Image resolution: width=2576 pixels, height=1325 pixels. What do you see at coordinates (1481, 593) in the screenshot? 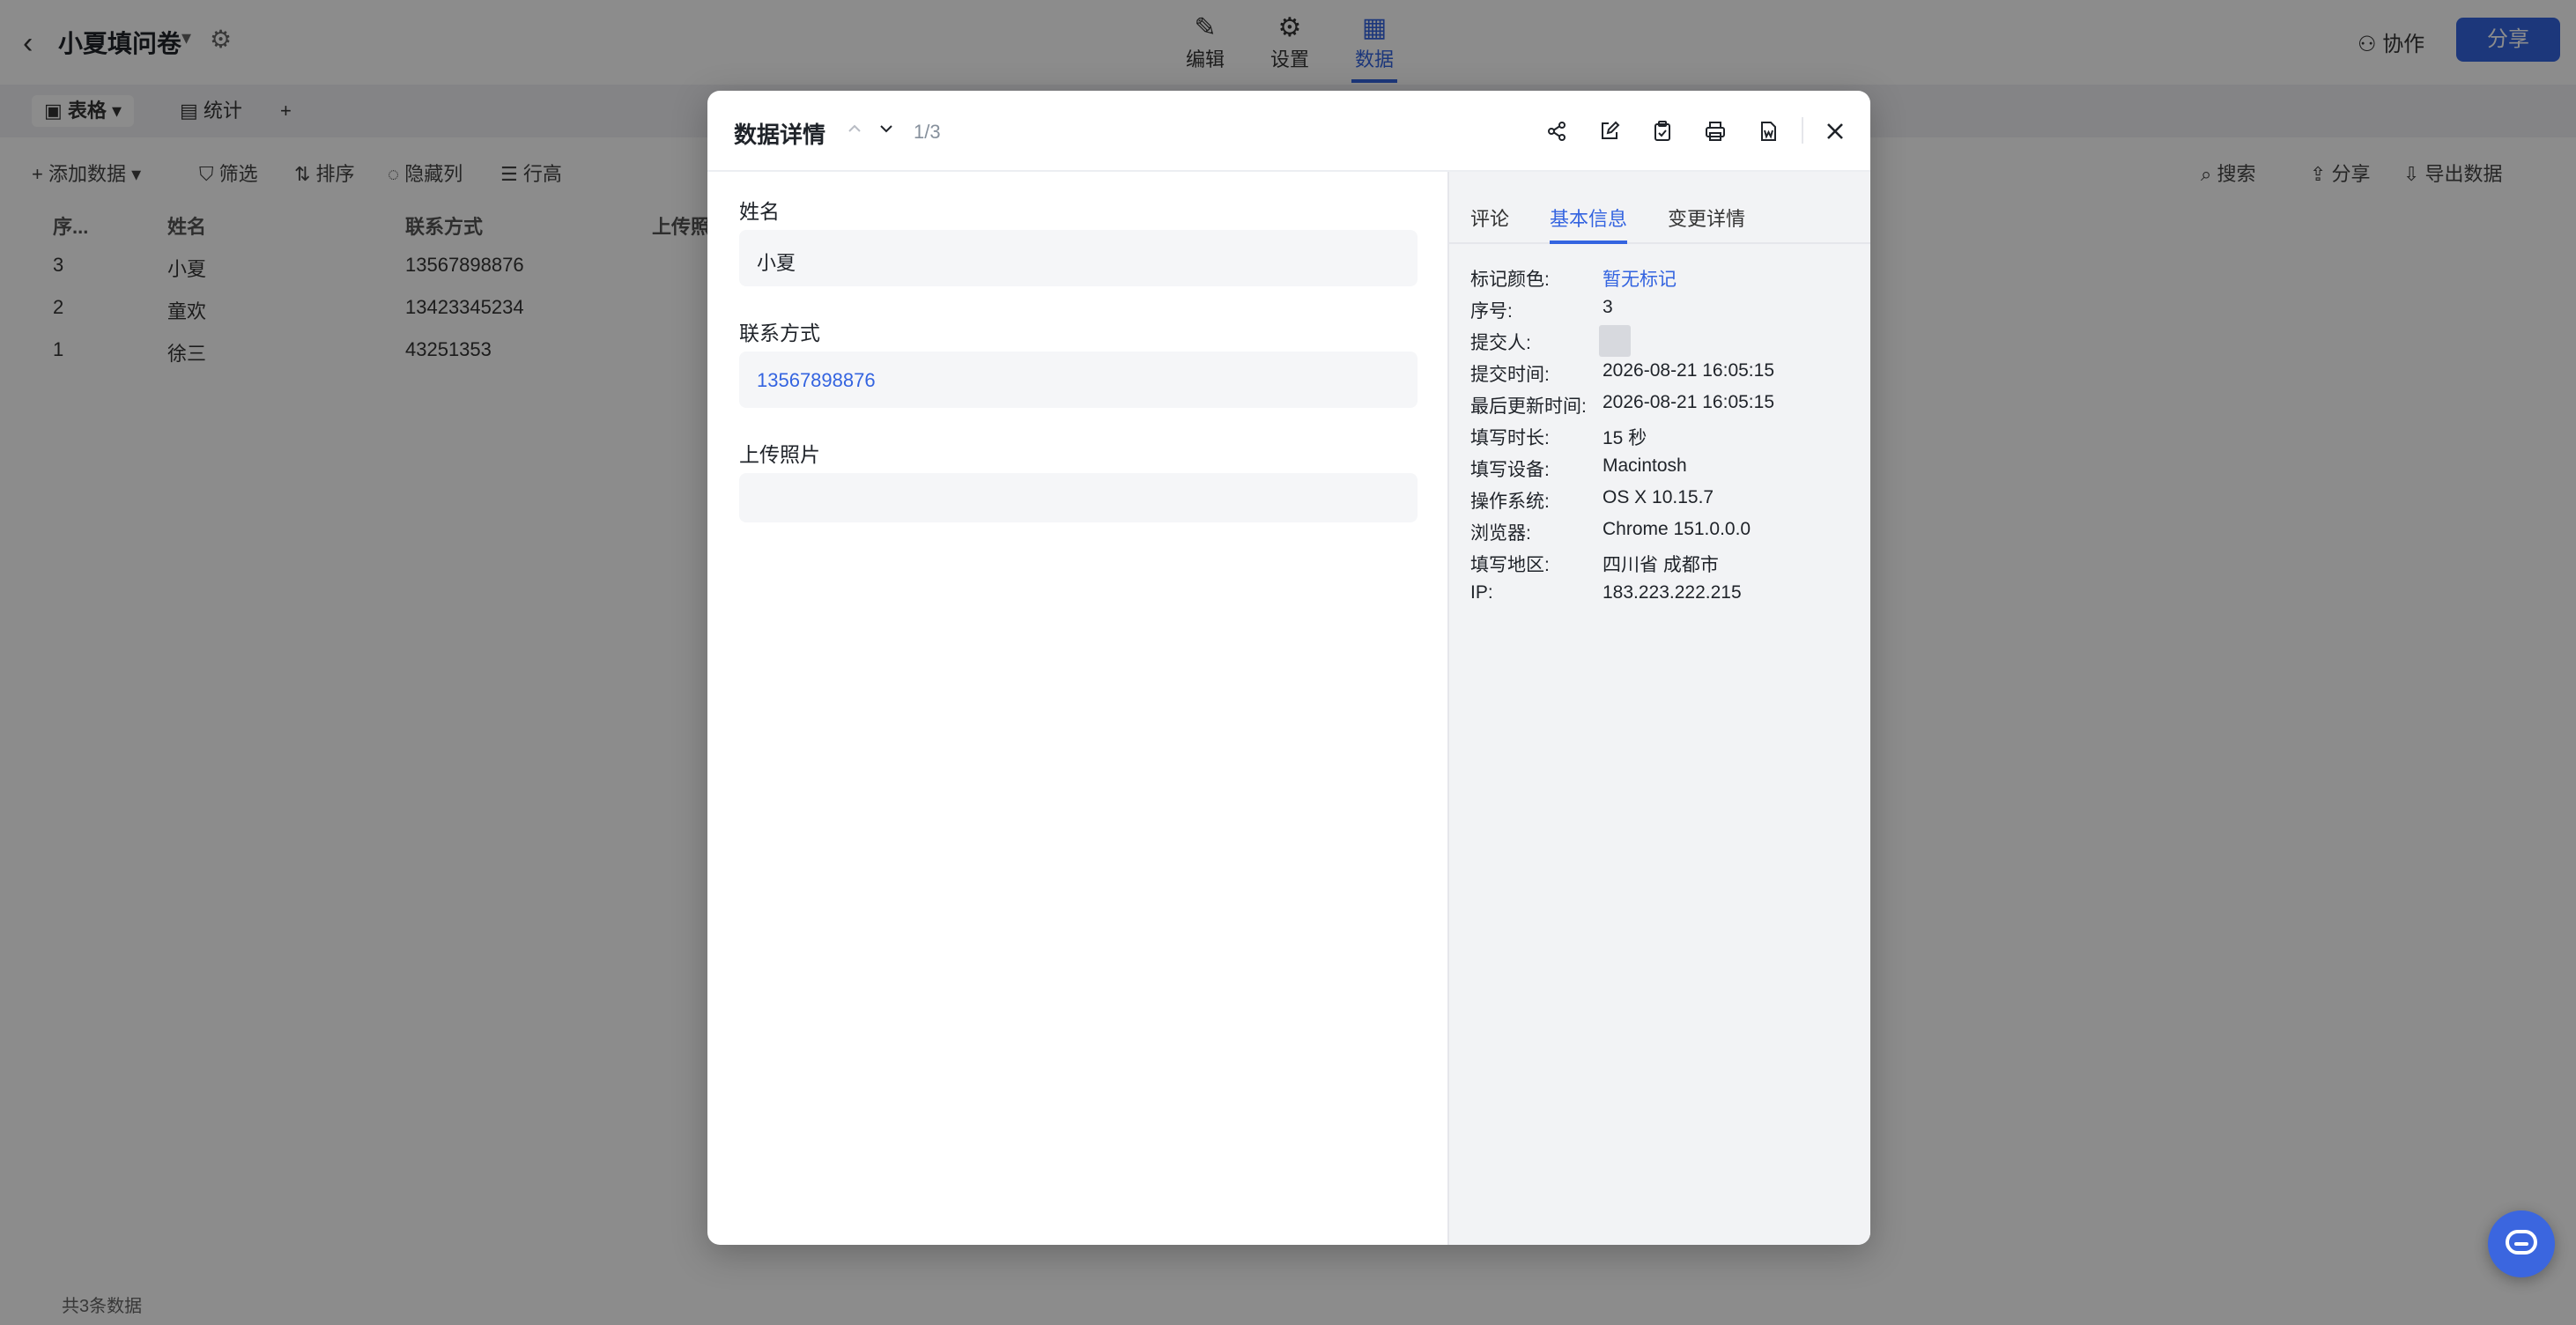
I see `info-key: IP:` at bounding box center [1481, 593].